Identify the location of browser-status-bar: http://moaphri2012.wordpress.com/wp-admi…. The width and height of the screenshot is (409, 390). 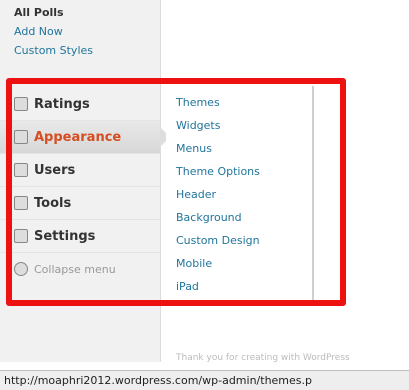
(204, 380).